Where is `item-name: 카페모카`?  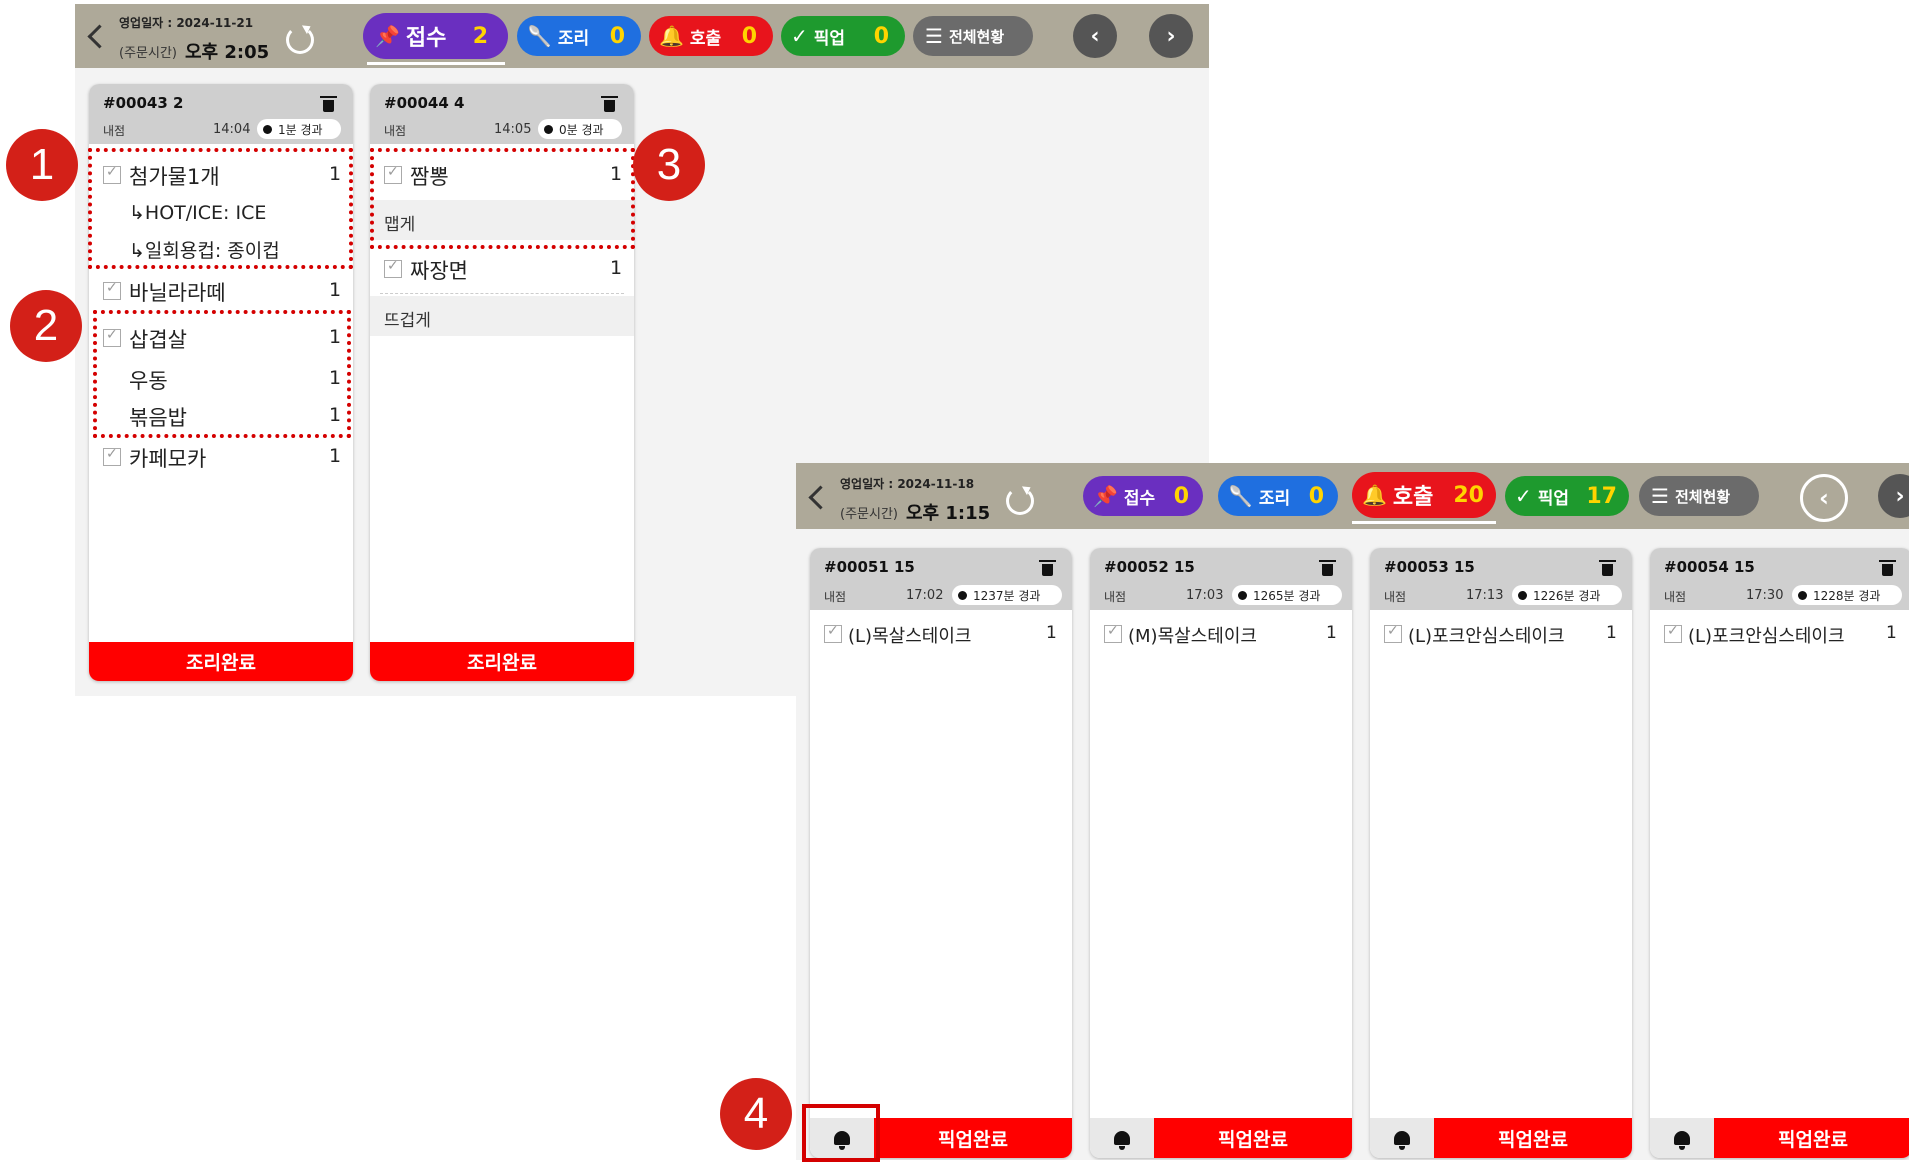 item-name: 카페모카 is located at coordinates (168, 459).